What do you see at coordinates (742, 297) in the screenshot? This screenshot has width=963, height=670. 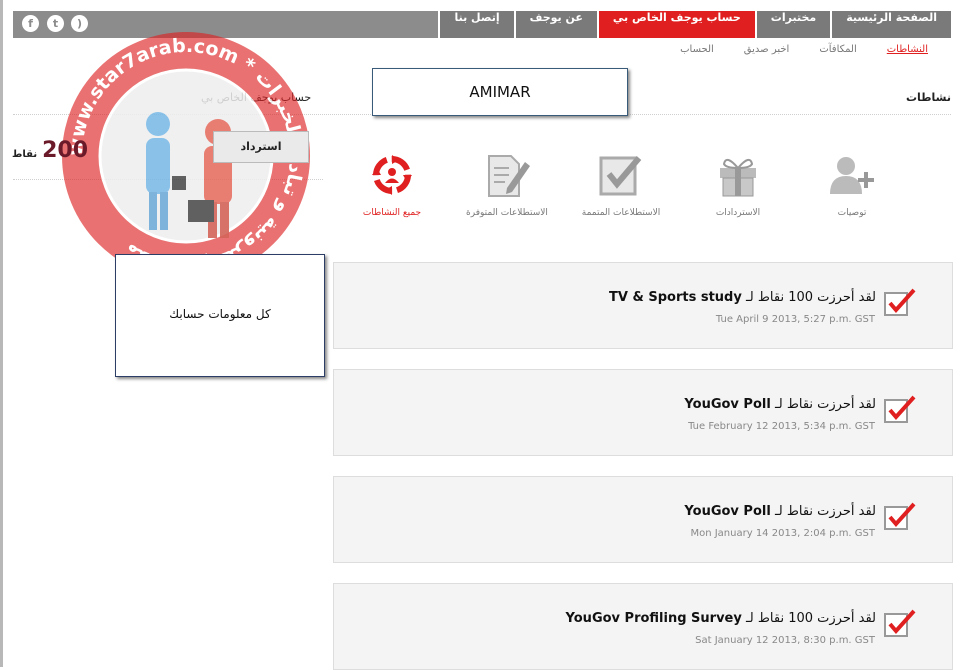 I see `activity-title: لقد أحرزت 100 نقاط لـ TV & Sports study` at bounding box center [742, 297].